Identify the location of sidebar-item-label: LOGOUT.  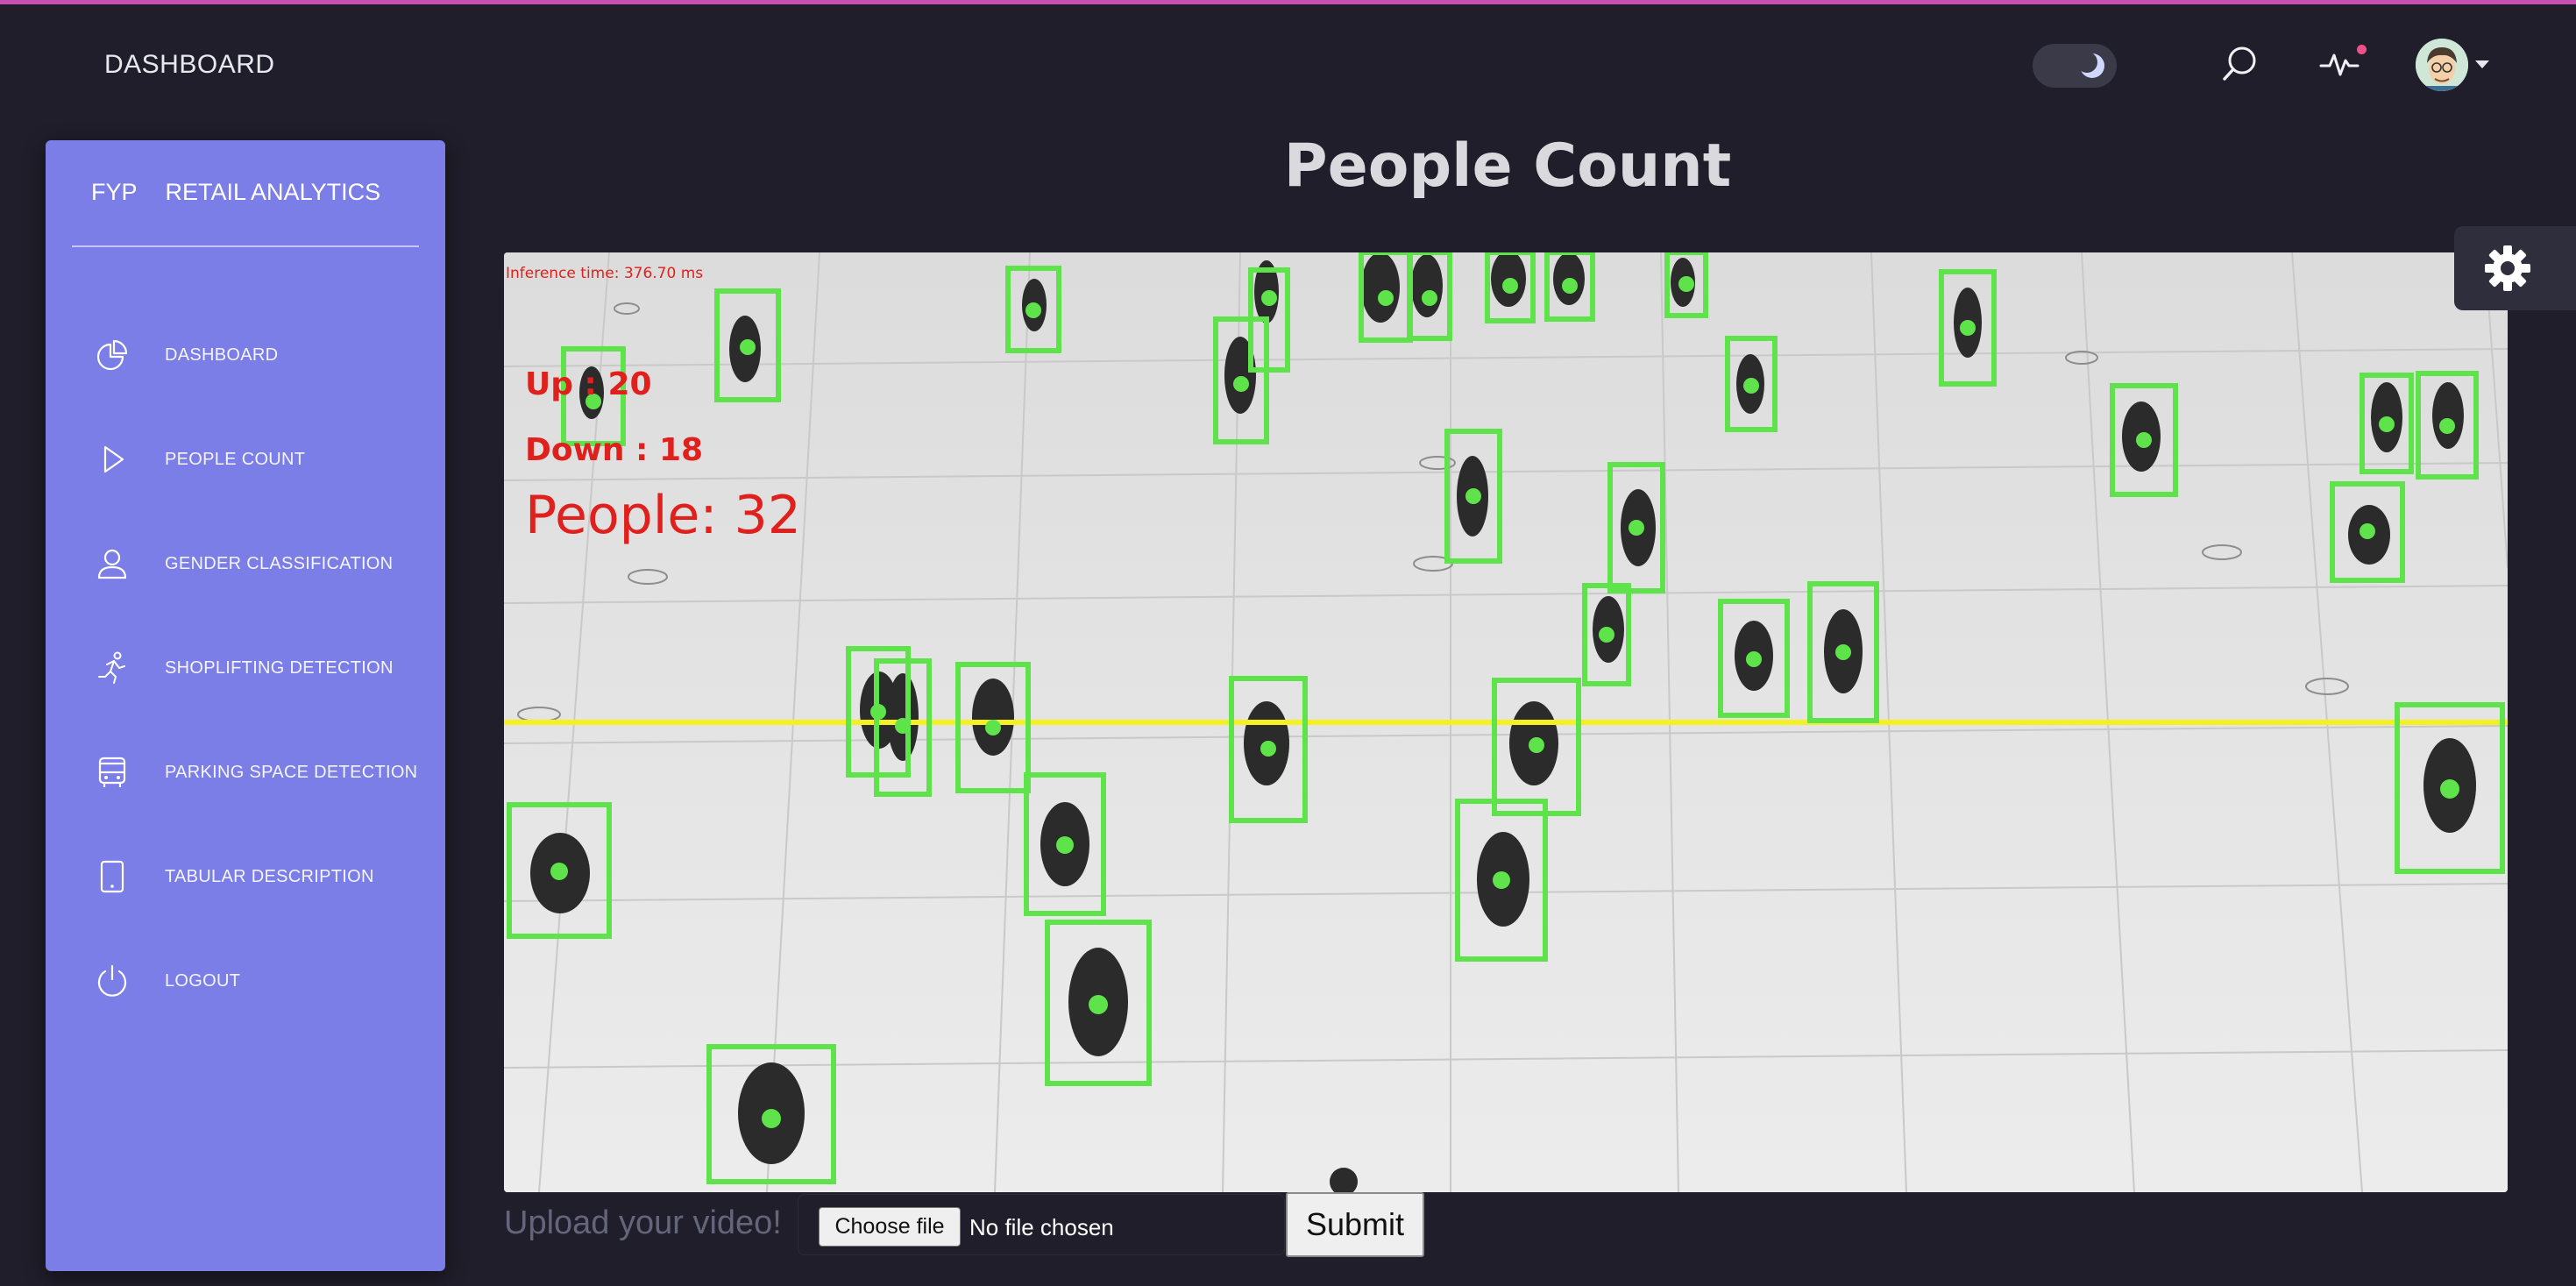
(203, 981).